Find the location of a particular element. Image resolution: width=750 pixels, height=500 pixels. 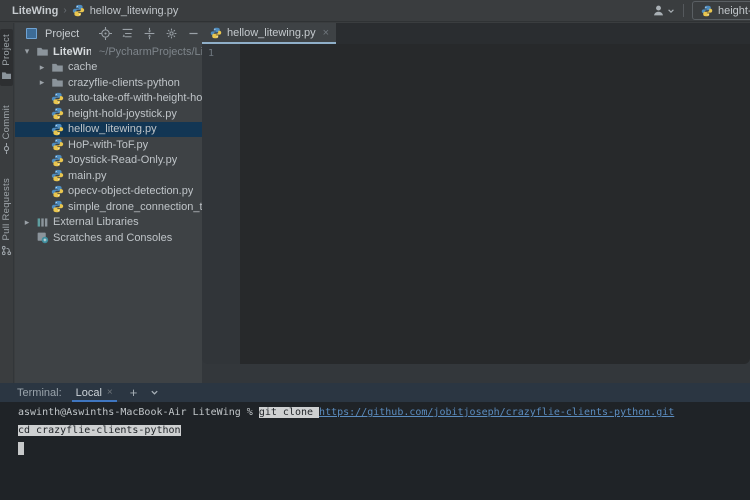

tree-item-opecv-object-detection: opecv-object-detection.py is located at coordinates (108, 192).